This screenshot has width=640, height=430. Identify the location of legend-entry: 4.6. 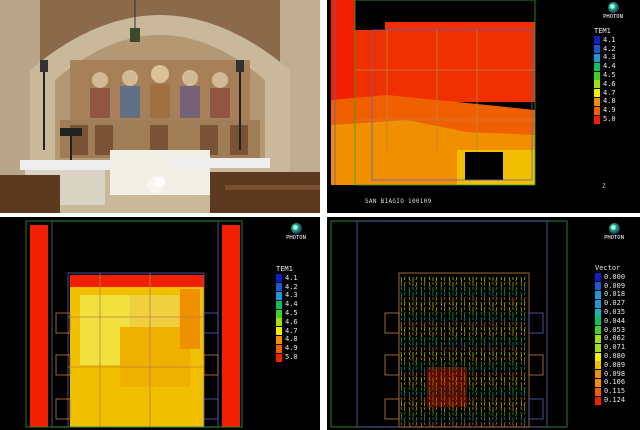
(287, 322).